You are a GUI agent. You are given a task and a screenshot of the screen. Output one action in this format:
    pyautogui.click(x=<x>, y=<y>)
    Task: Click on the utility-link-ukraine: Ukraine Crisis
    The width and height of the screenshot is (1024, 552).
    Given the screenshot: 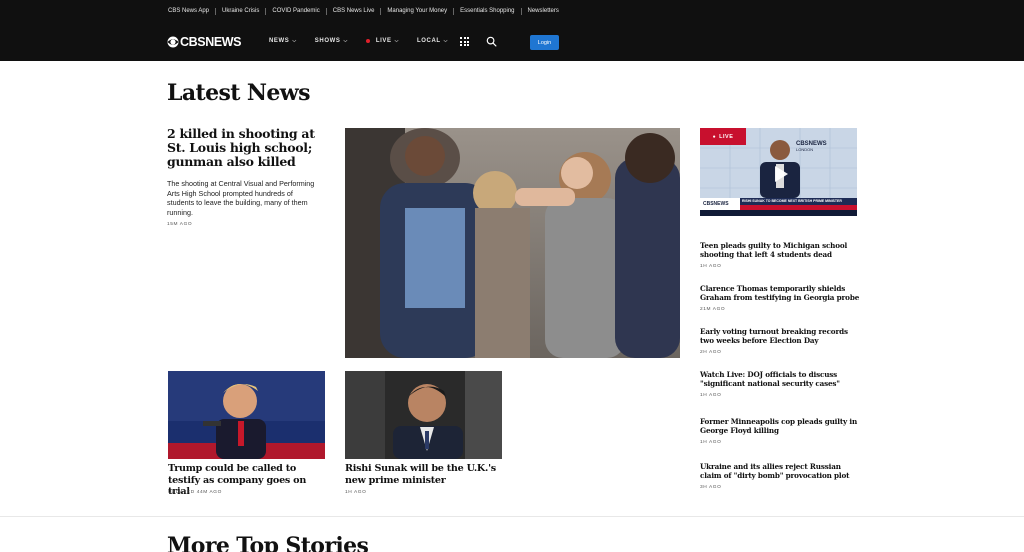 What is the action you would take?
    pyautogui.click(x=240, y=11)
    